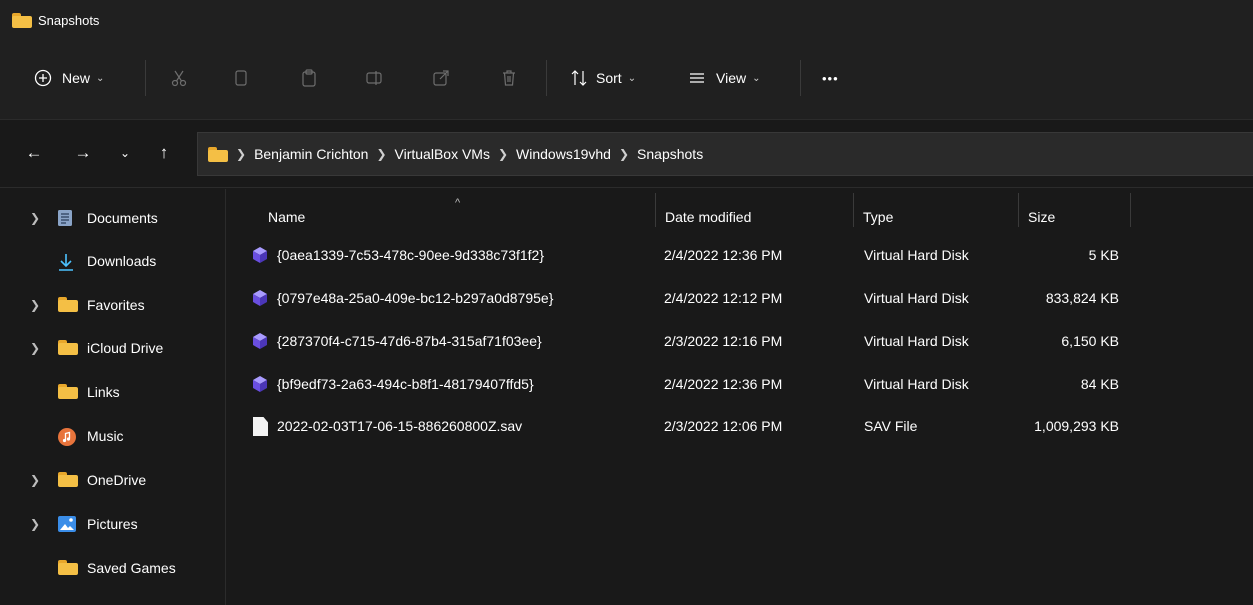 This screenshot has height=605, width=1253. What do you see at coordinates (563, 154) in the screenshot?
I see `breadcrumb-windows19vhd: Windows19vhd` at bounding box center [563, 154].